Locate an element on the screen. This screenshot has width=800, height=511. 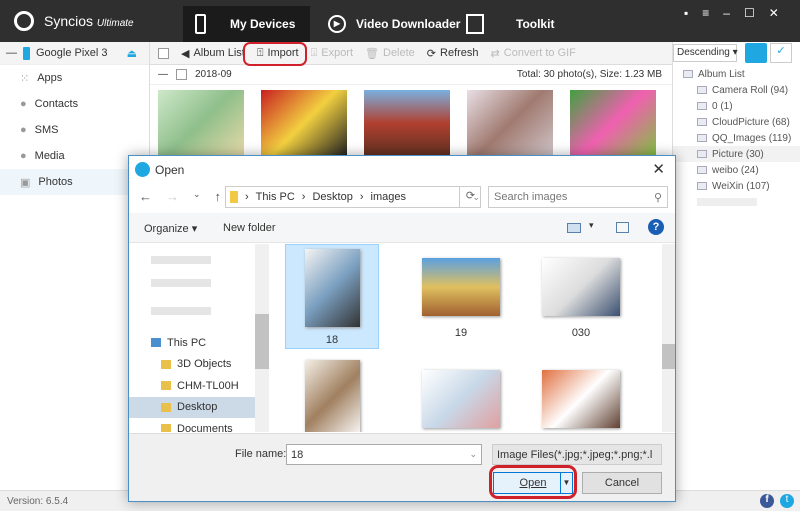
sidebar-item-contacts: ● Contacts is located at coordinates (74, 104).